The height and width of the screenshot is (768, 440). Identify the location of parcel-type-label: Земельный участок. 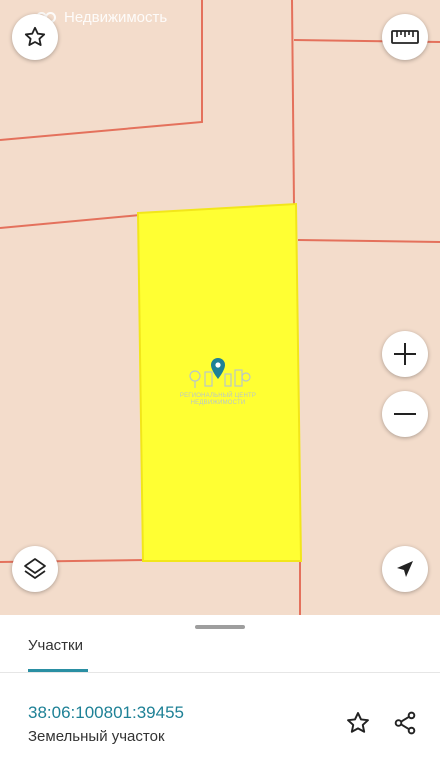
(96, 736).